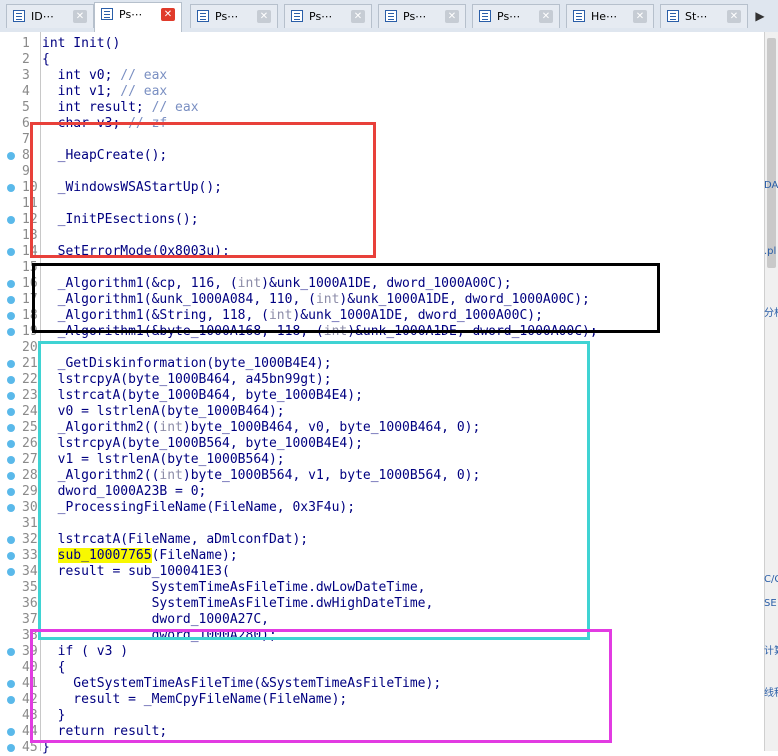  What do you see at coordinates (120, 107) in the screenshot?
I see `code-text: int result; // eax` at bounding box center [120, 107].